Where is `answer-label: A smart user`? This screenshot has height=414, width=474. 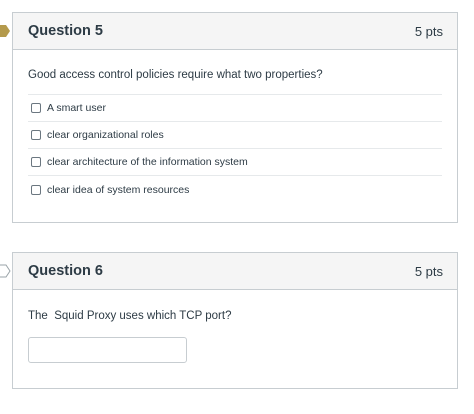 answer-label: A smart user is located at coordinates (76, 108).